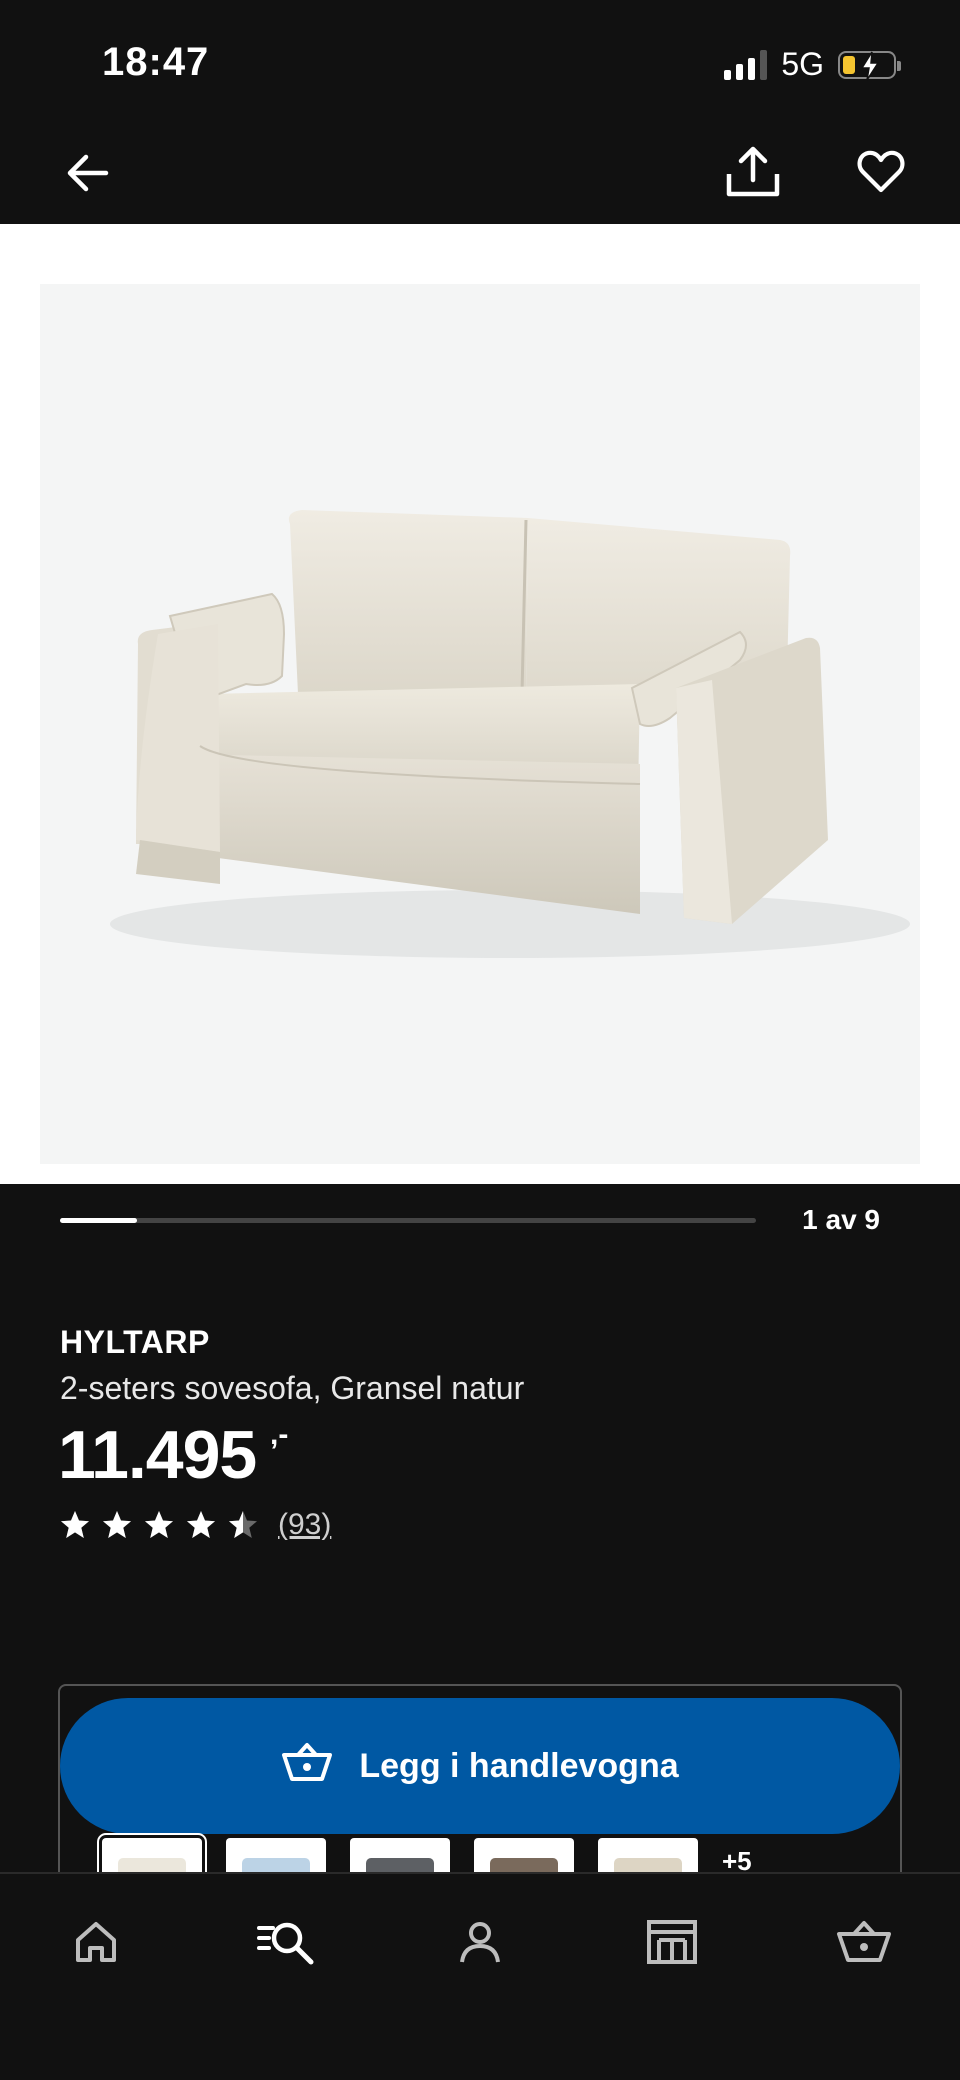 Image resolution: width=960 pixels, height=2080 pixels. What do you see at coordinates (87, 173) in the screenshot?
I see `arrow-left-icon` at bounding box center [87, 173].